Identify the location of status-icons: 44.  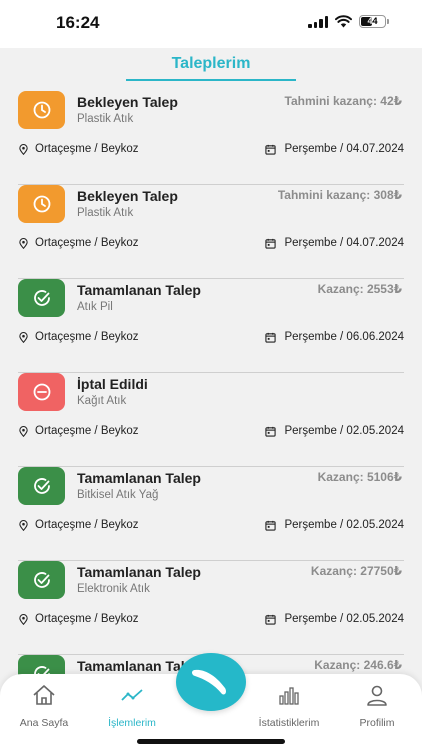
(348, 21).